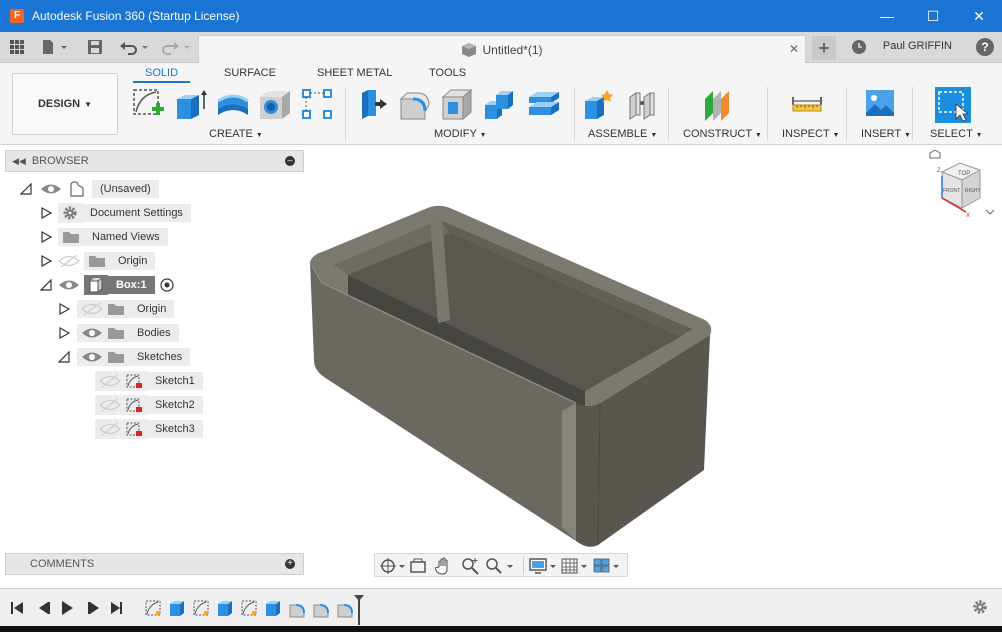 Image resolution: width=1002 pixels, height=632 pixels. What do you see at coordinates (250, 73) in the screenshot?
I see `tab-surface: SURFACE` at bounding box center [250, 73].